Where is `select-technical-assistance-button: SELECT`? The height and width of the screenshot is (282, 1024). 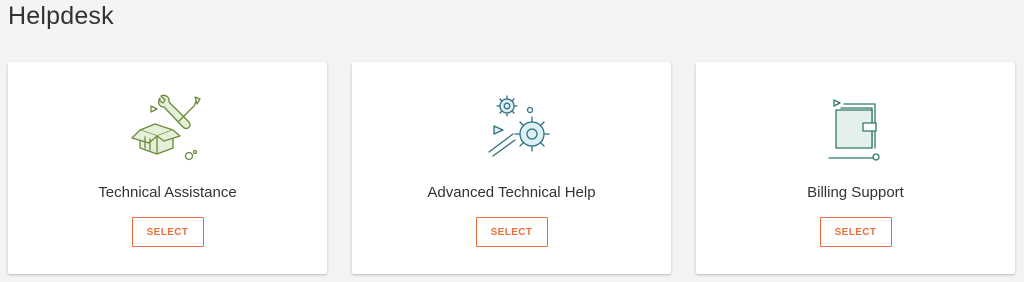
select-technical-assistance-button: SELECT is located at coordinates (167, 232).